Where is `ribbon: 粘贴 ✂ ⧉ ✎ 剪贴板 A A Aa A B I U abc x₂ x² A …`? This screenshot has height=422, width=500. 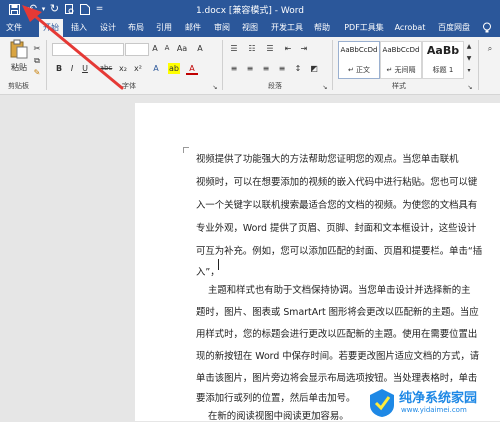
ribbon: 粘贴 ✂ ⧉ ✎ 剪贴板 A A Aa A B I U abc x₂ x² A … is located at coordinates (250, 66).